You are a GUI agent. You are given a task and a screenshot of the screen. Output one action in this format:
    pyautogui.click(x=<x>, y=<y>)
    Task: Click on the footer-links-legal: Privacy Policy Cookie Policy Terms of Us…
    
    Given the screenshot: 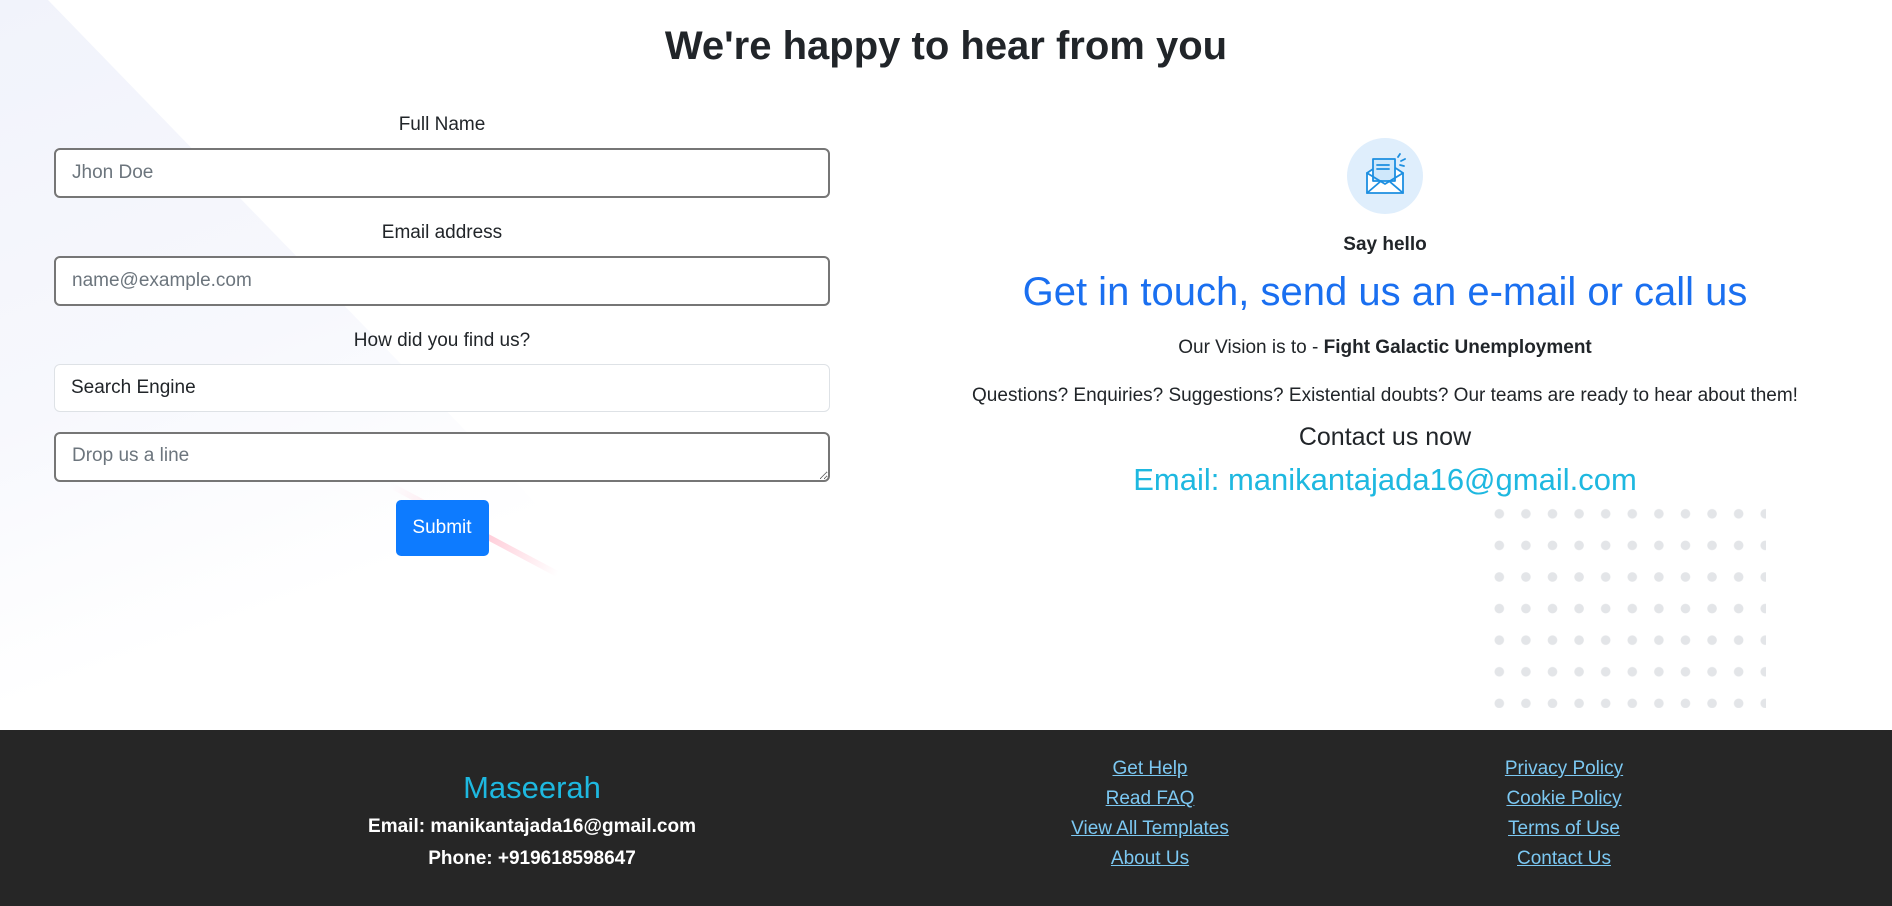 What is the action you would take?
    pyautogui.click(x=1564, y=814)
    